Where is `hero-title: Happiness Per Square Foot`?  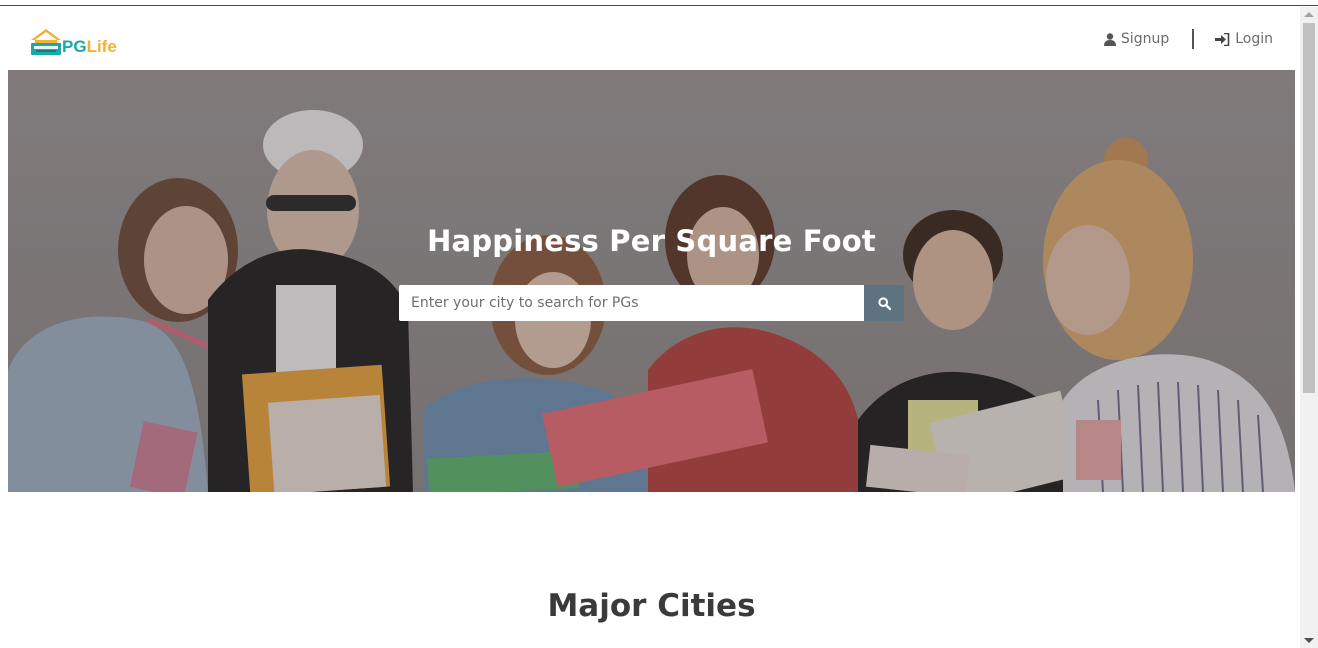
hero-title: Happiness Per Square Foot is located at coordinates (651, 241).